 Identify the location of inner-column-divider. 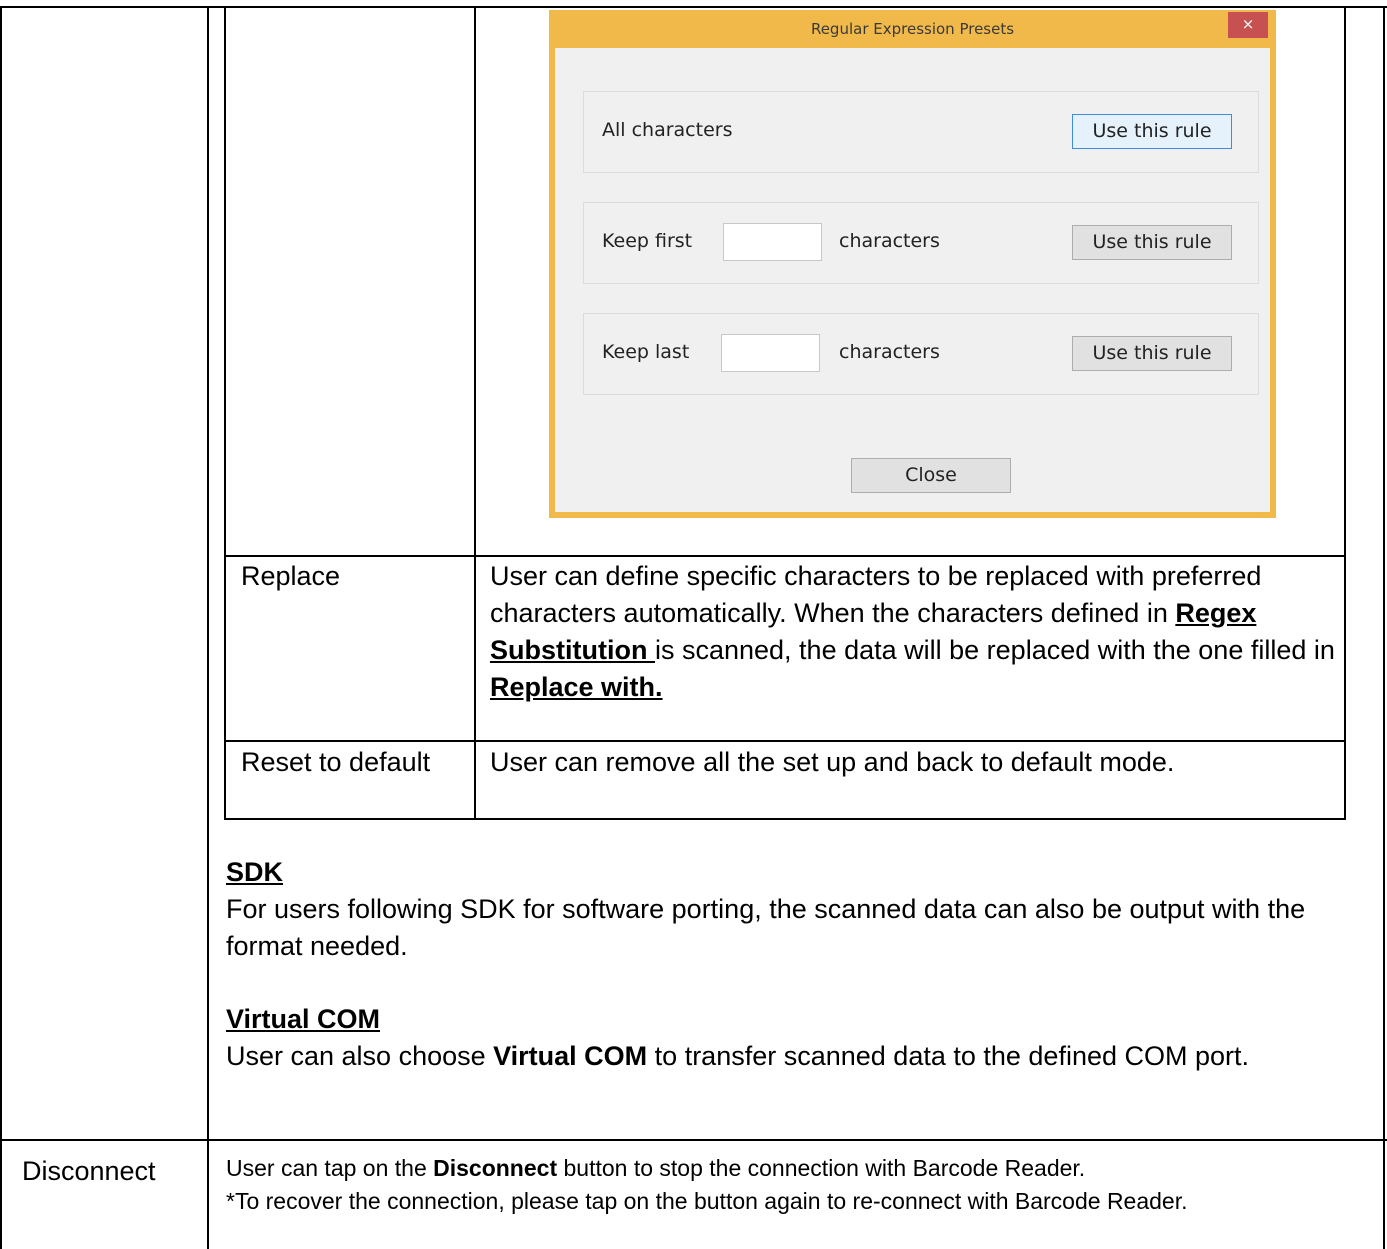
(475, 413).